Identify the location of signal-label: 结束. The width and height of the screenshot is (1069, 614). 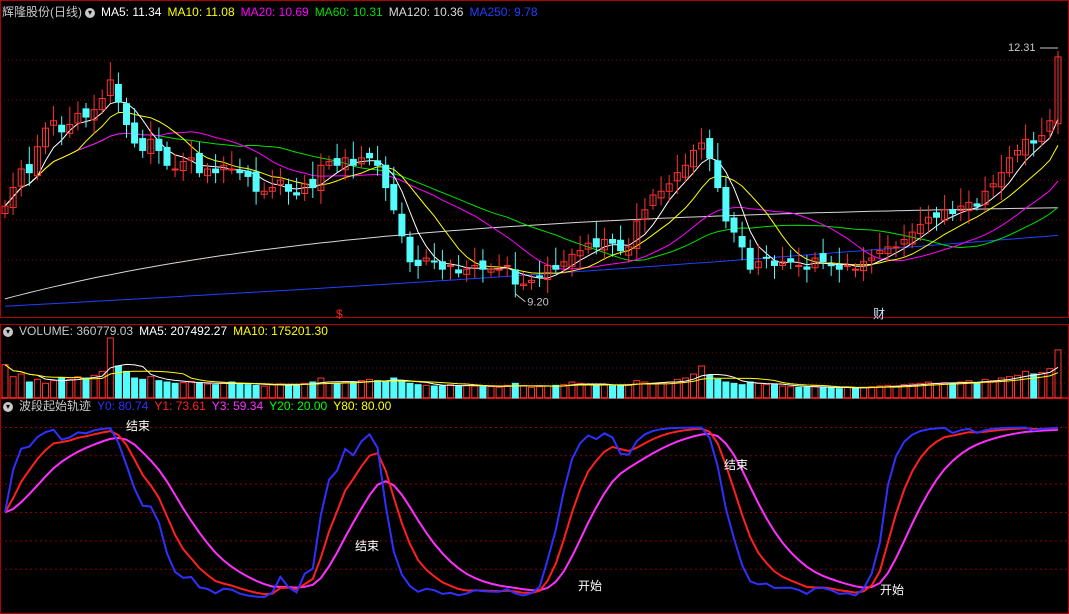
(367, 546).